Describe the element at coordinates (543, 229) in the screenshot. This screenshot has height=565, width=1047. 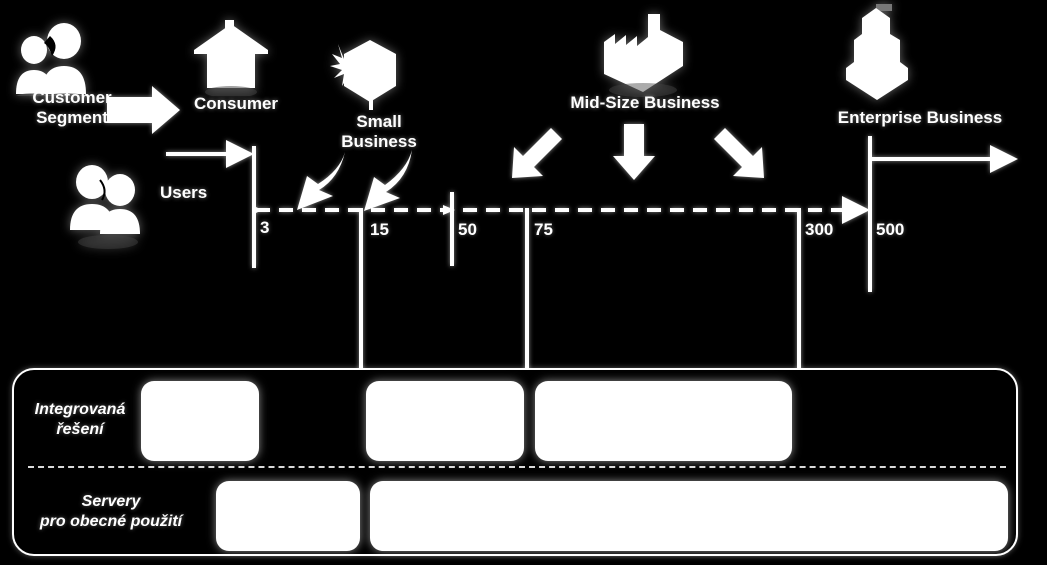
I see `tick-label-75: 75` at that location.